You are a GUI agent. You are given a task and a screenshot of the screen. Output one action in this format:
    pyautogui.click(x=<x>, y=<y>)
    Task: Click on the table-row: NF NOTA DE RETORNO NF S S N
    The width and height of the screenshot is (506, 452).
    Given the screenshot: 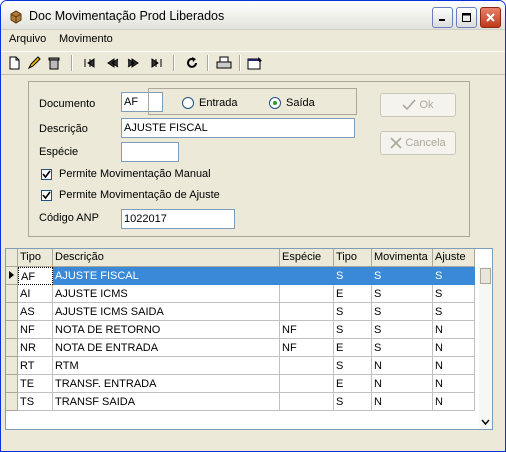 What is the action you would take?
    pyautogui.click(x=240, y=330)
    